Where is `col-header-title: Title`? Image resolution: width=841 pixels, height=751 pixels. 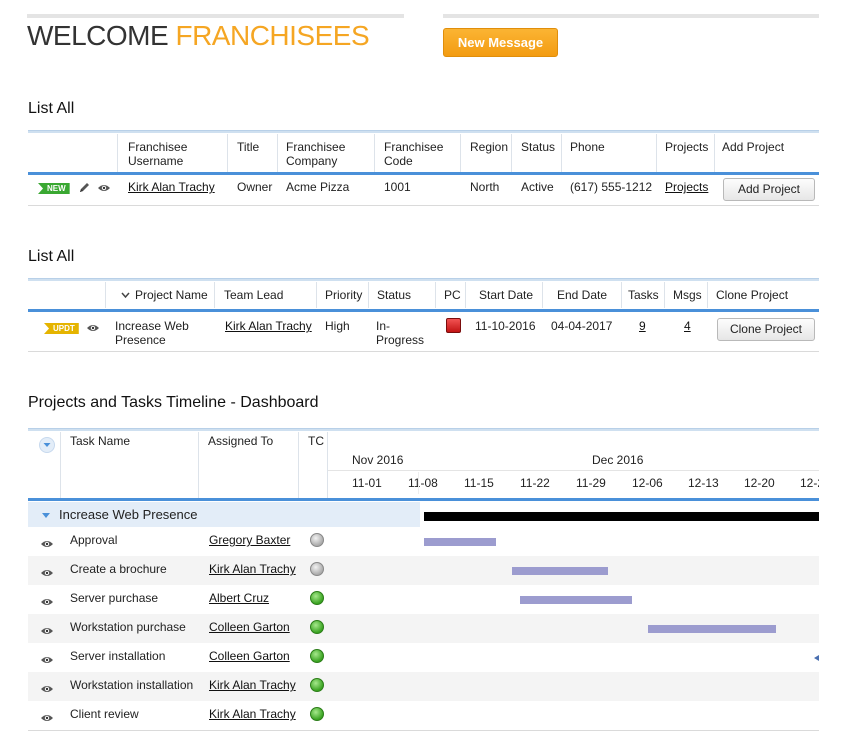 col-header-title: Title is located at coordinates (248, 147).